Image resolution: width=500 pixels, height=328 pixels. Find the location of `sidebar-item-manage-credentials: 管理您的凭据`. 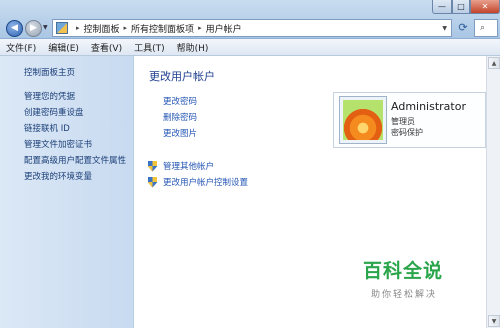

sidebar-item-manage-credentials: 管理您的凭据 is located at coordinates (75, 97).